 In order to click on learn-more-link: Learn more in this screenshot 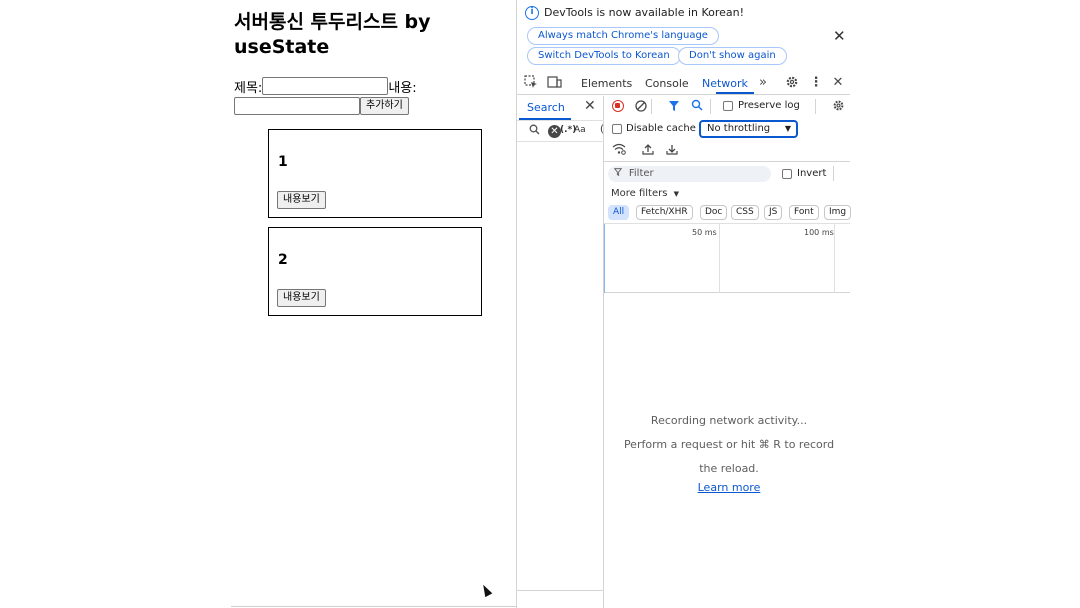, I will do `click(729, 487)`.